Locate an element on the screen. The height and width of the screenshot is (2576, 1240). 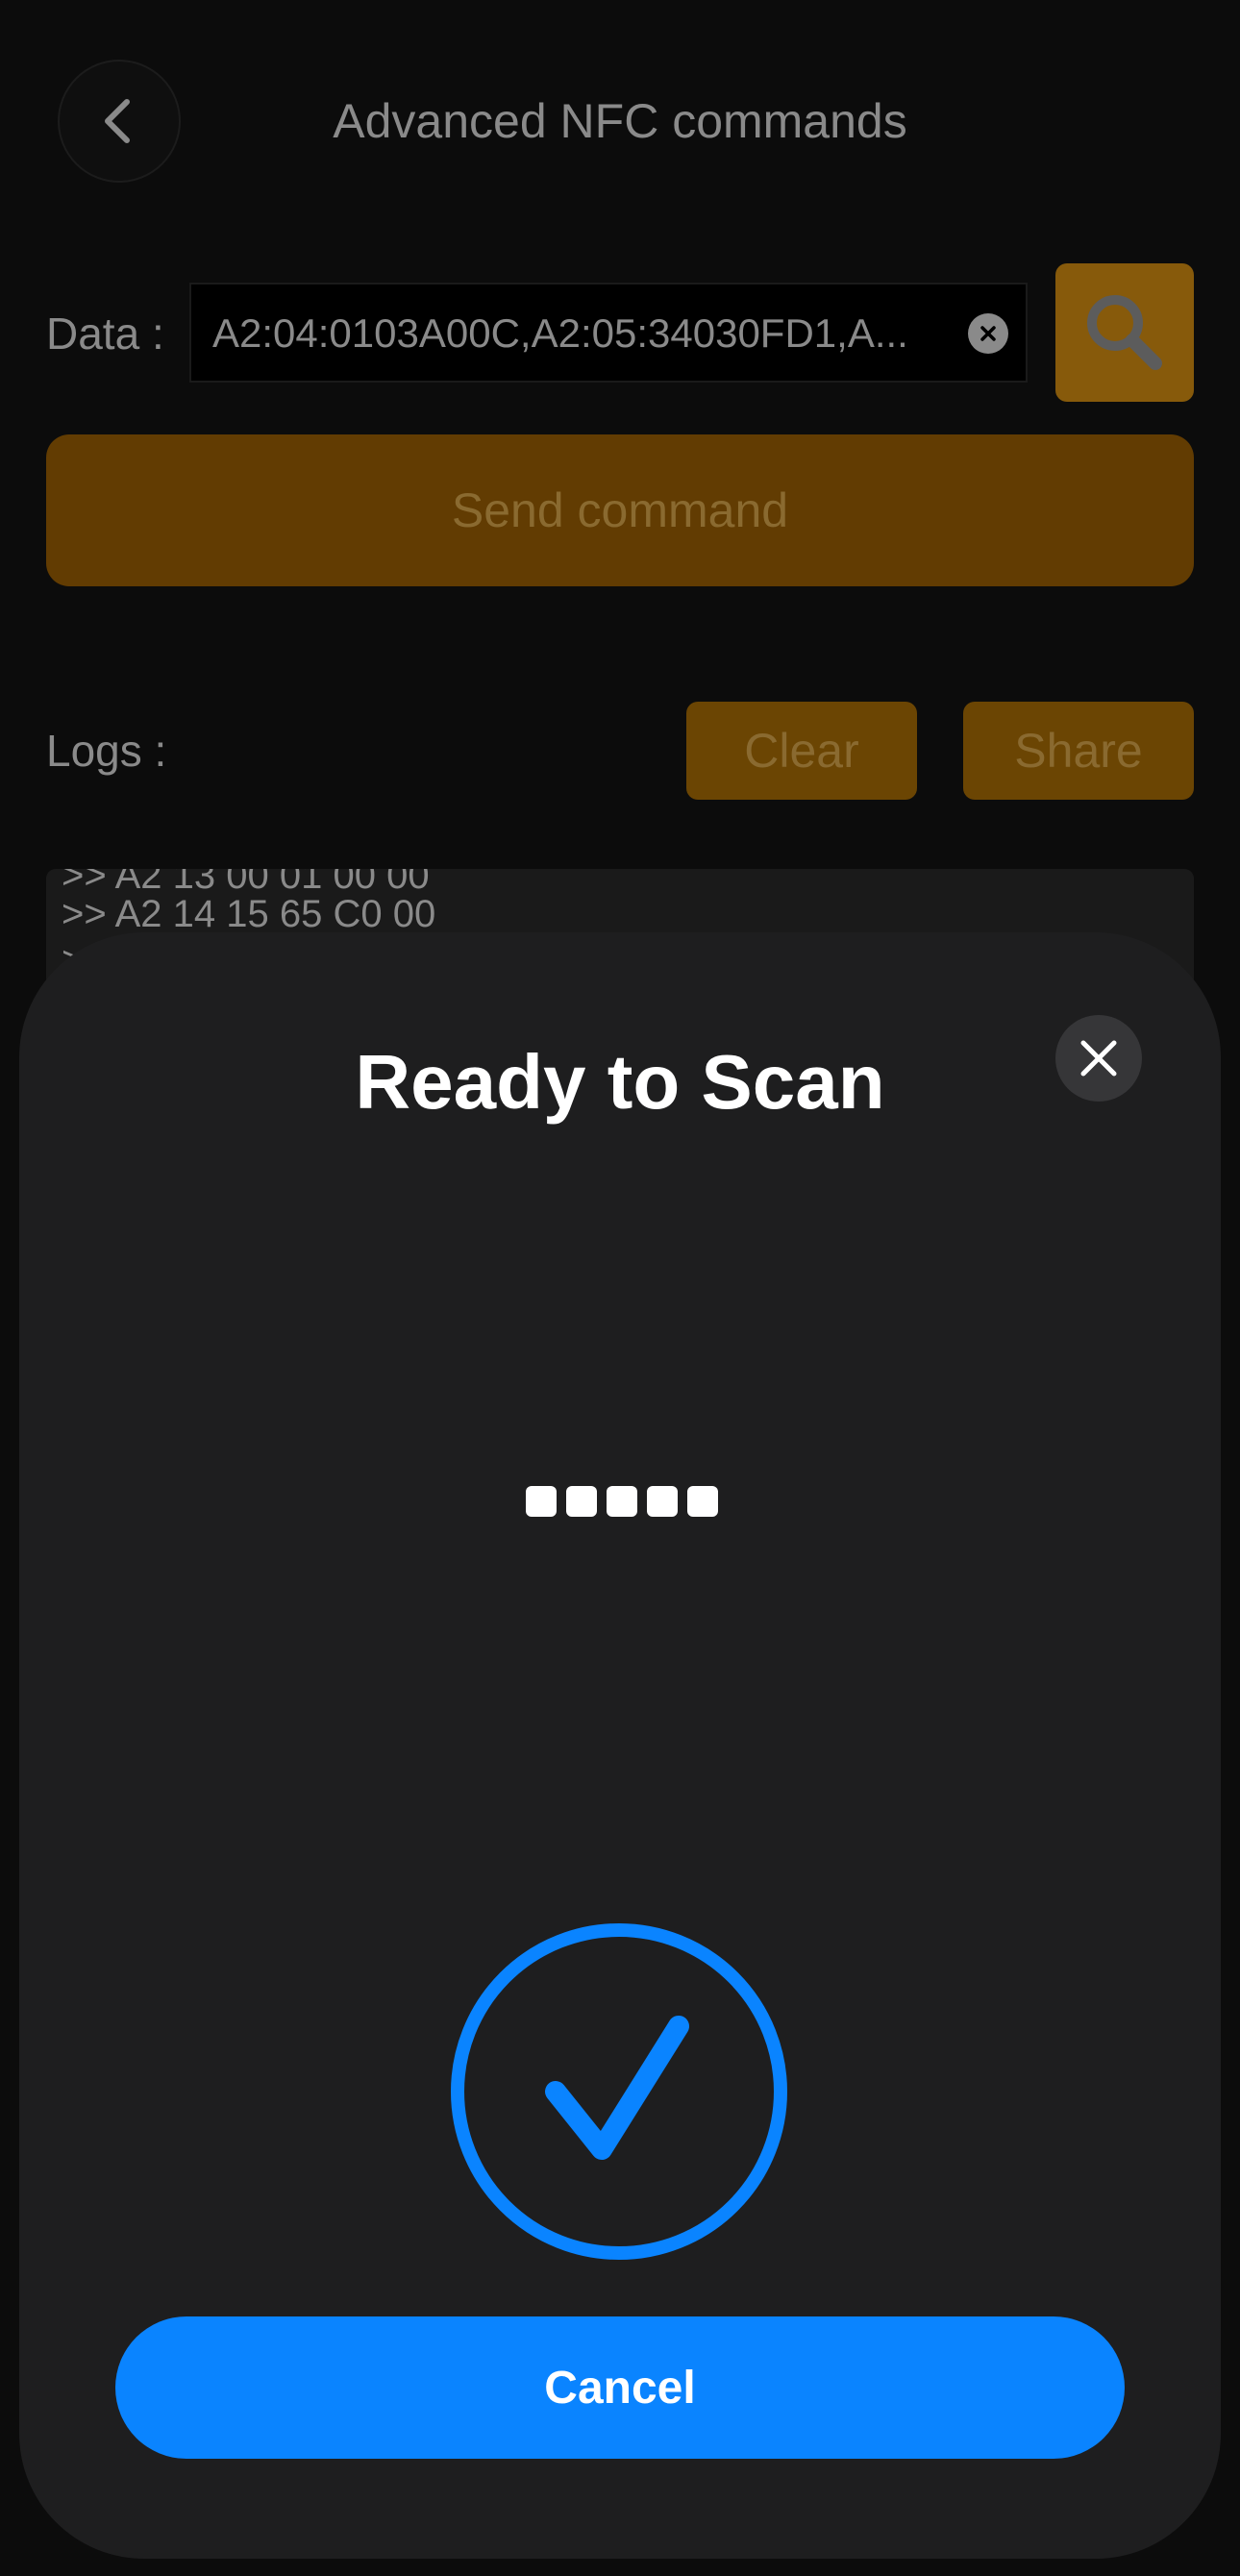
success-indicator is located at coordinates (619, 2092).